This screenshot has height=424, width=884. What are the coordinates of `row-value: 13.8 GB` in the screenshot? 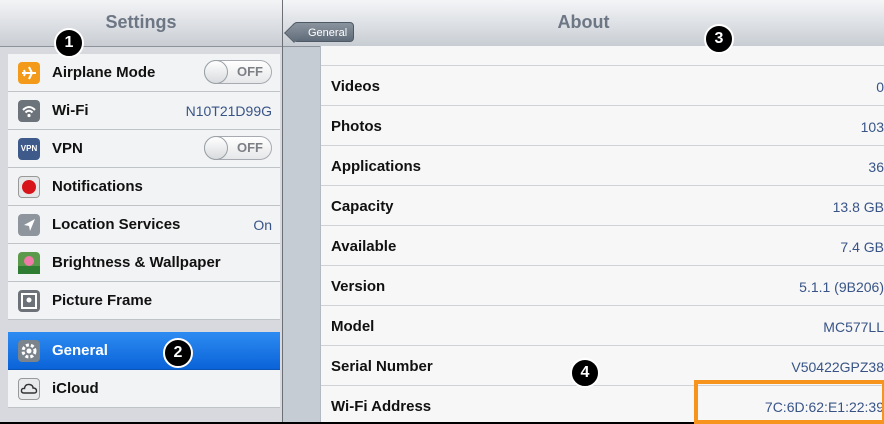 It's located at (858, 207).